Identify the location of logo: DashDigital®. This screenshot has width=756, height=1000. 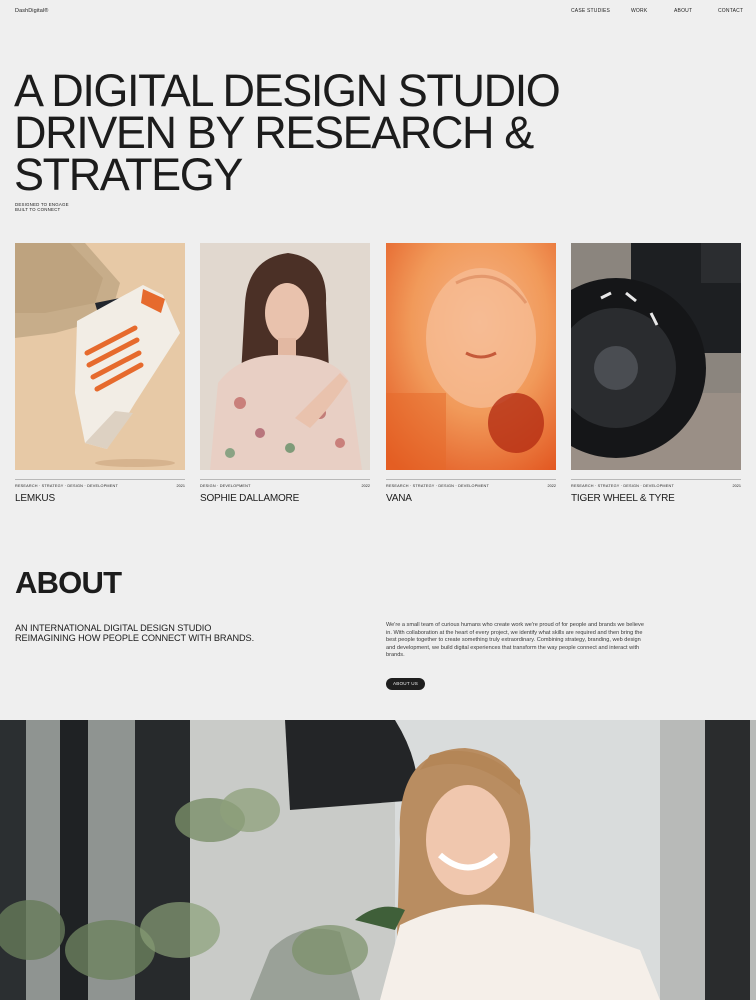
(31, 11).